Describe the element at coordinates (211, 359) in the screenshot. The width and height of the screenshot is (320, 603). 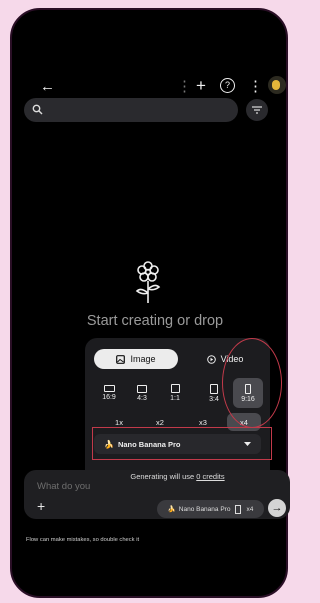
I see `play-icon` at that location.